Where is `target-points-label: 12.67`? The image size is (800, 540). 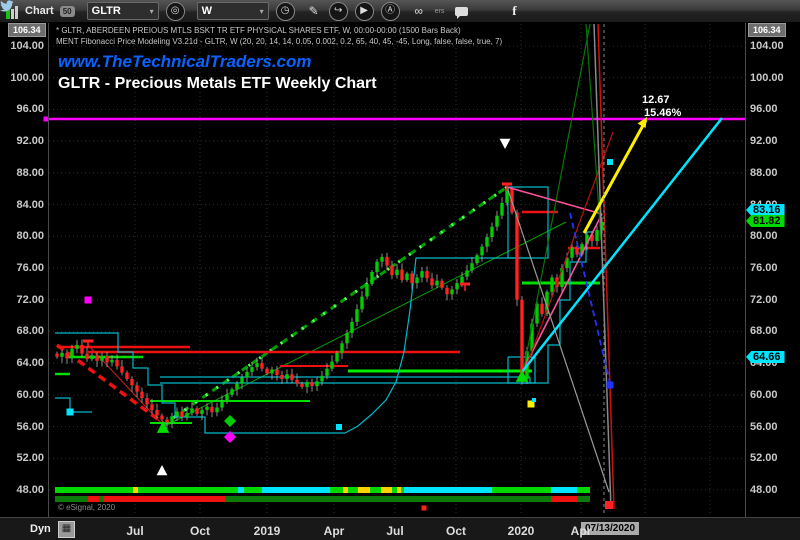 target-points-label: 12.67 is located at coordinates (656, 100).